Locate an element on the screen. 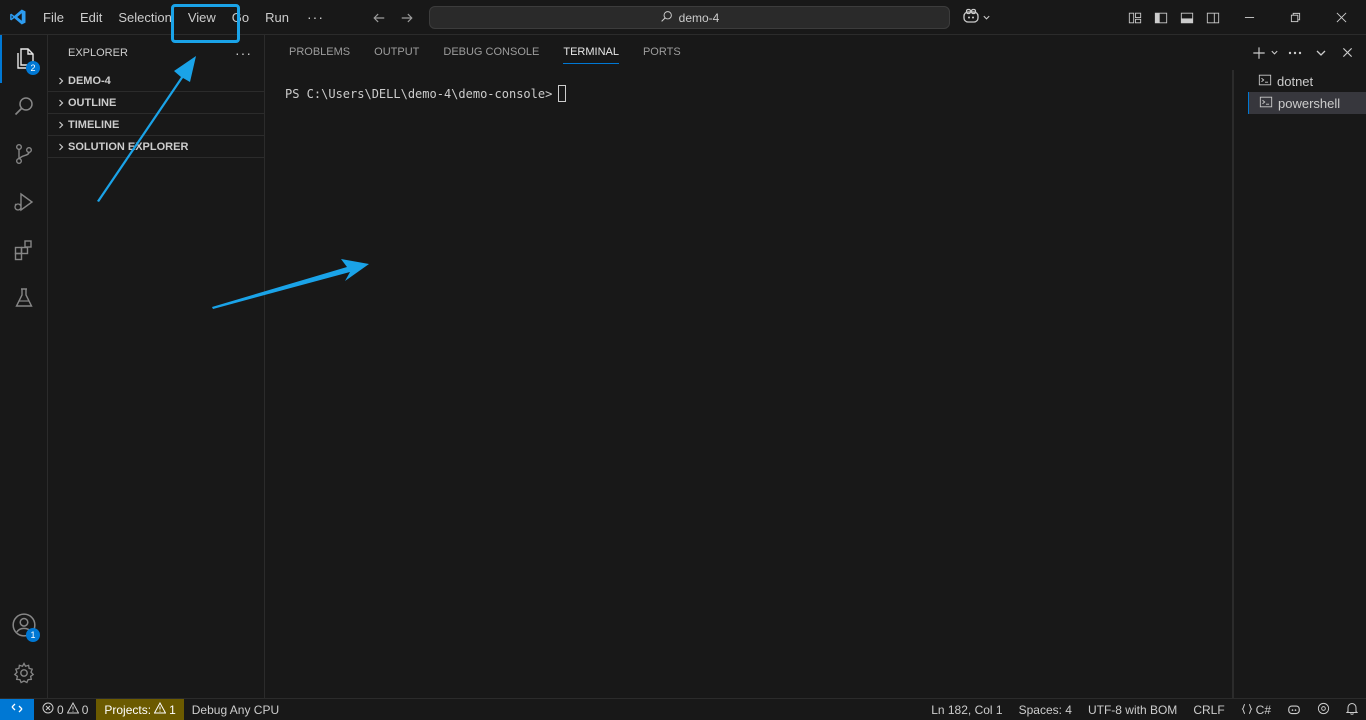 This screenshot has height=720, width=1366. terminal-output: PS C:\Users\DELL\demo-4\demo-console> is located at coordinates (426, 93).